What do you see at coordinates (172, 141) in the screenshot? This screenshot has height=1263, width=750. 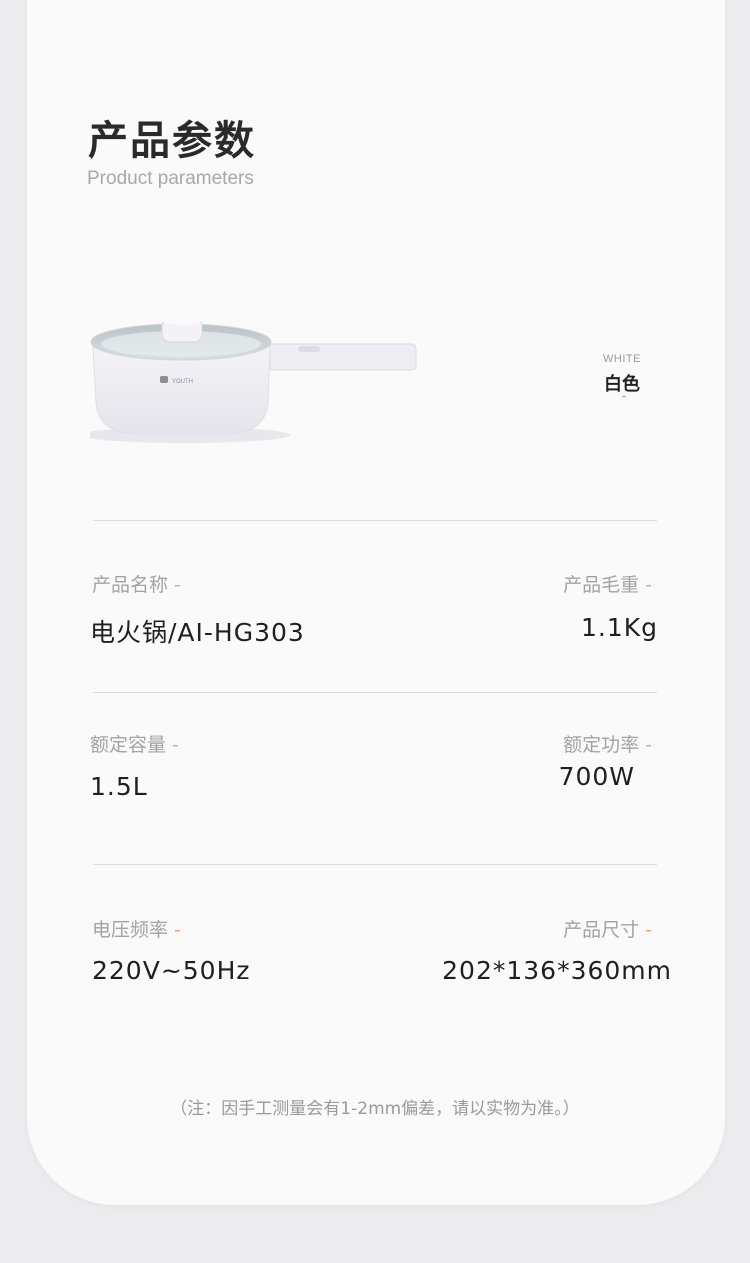 I see `page-title: 产品参数` at bounding box center [172, 141].